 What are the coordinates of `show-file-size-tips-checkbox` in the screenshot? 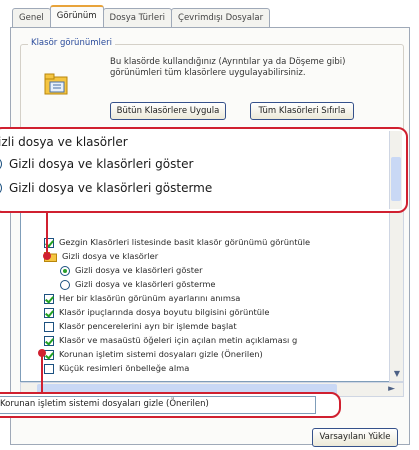 It's located at (49, 312).